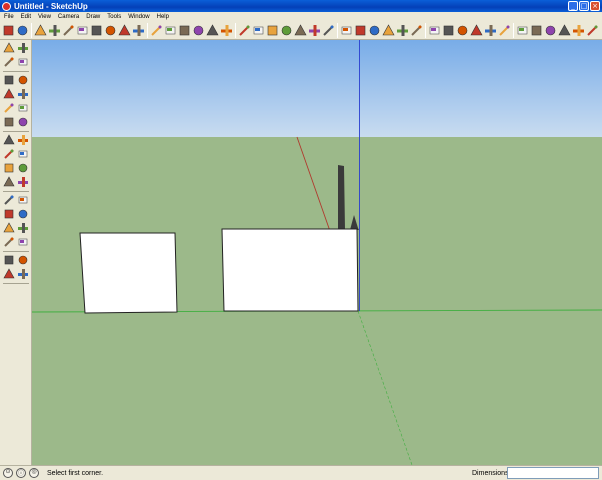  Describe the element at coordinates (96, 30) in the screenshot. I see `toolbar-paint-bucket-icon` at that location.